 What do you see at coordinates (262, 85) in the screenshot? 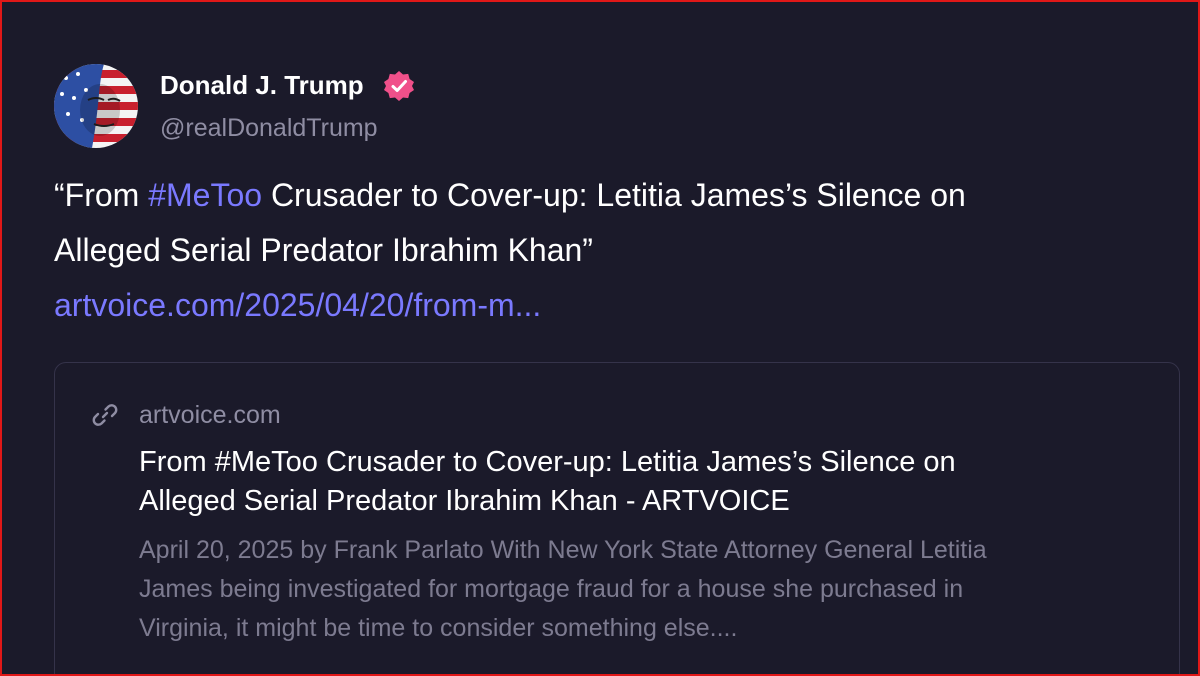
I see `author-name: Donald J. Trump` at bounding box center [262, 85].